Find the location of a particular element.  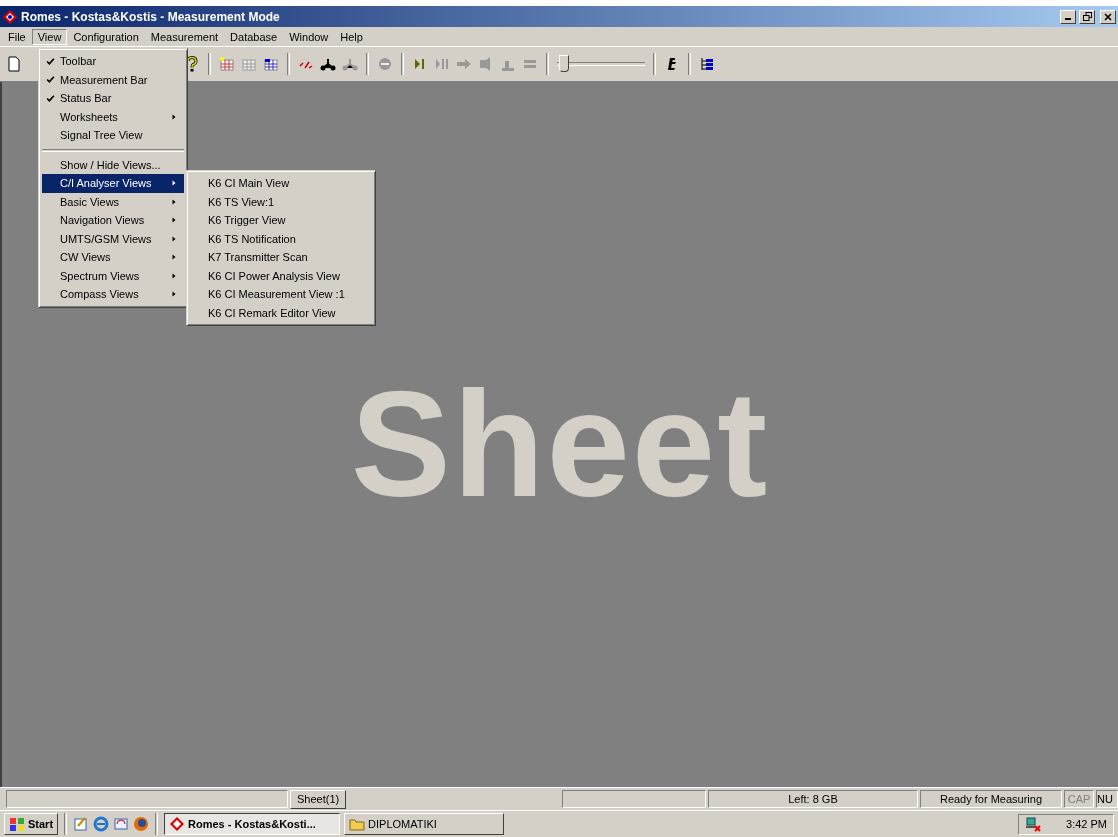

menu-option: Status Bar is located at coordinates (113, 98).